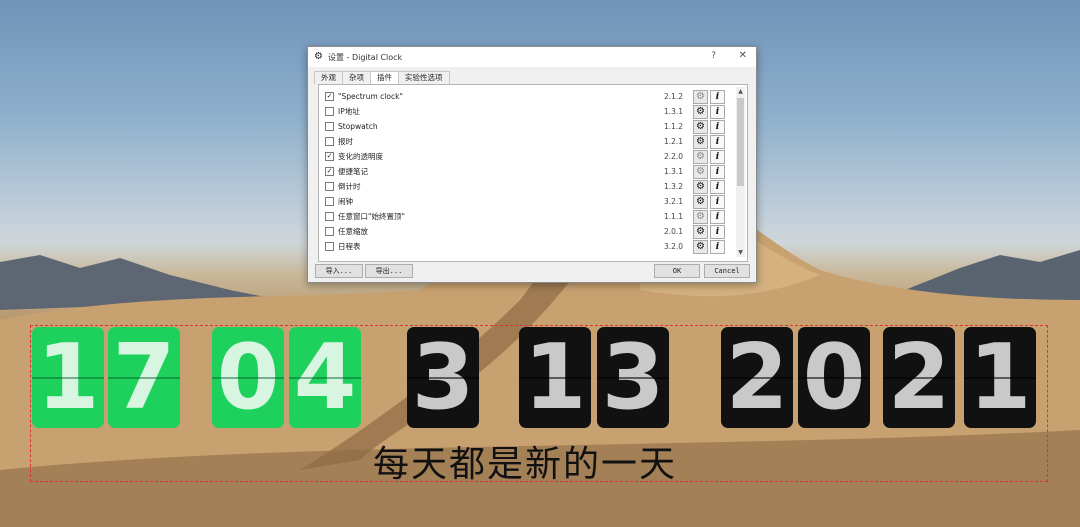 This screenshot has height=527, width=1080. Describe the element at coordinates (353, 231) in the screenshot. I see `plugin-name: 任意缩放` at that location.